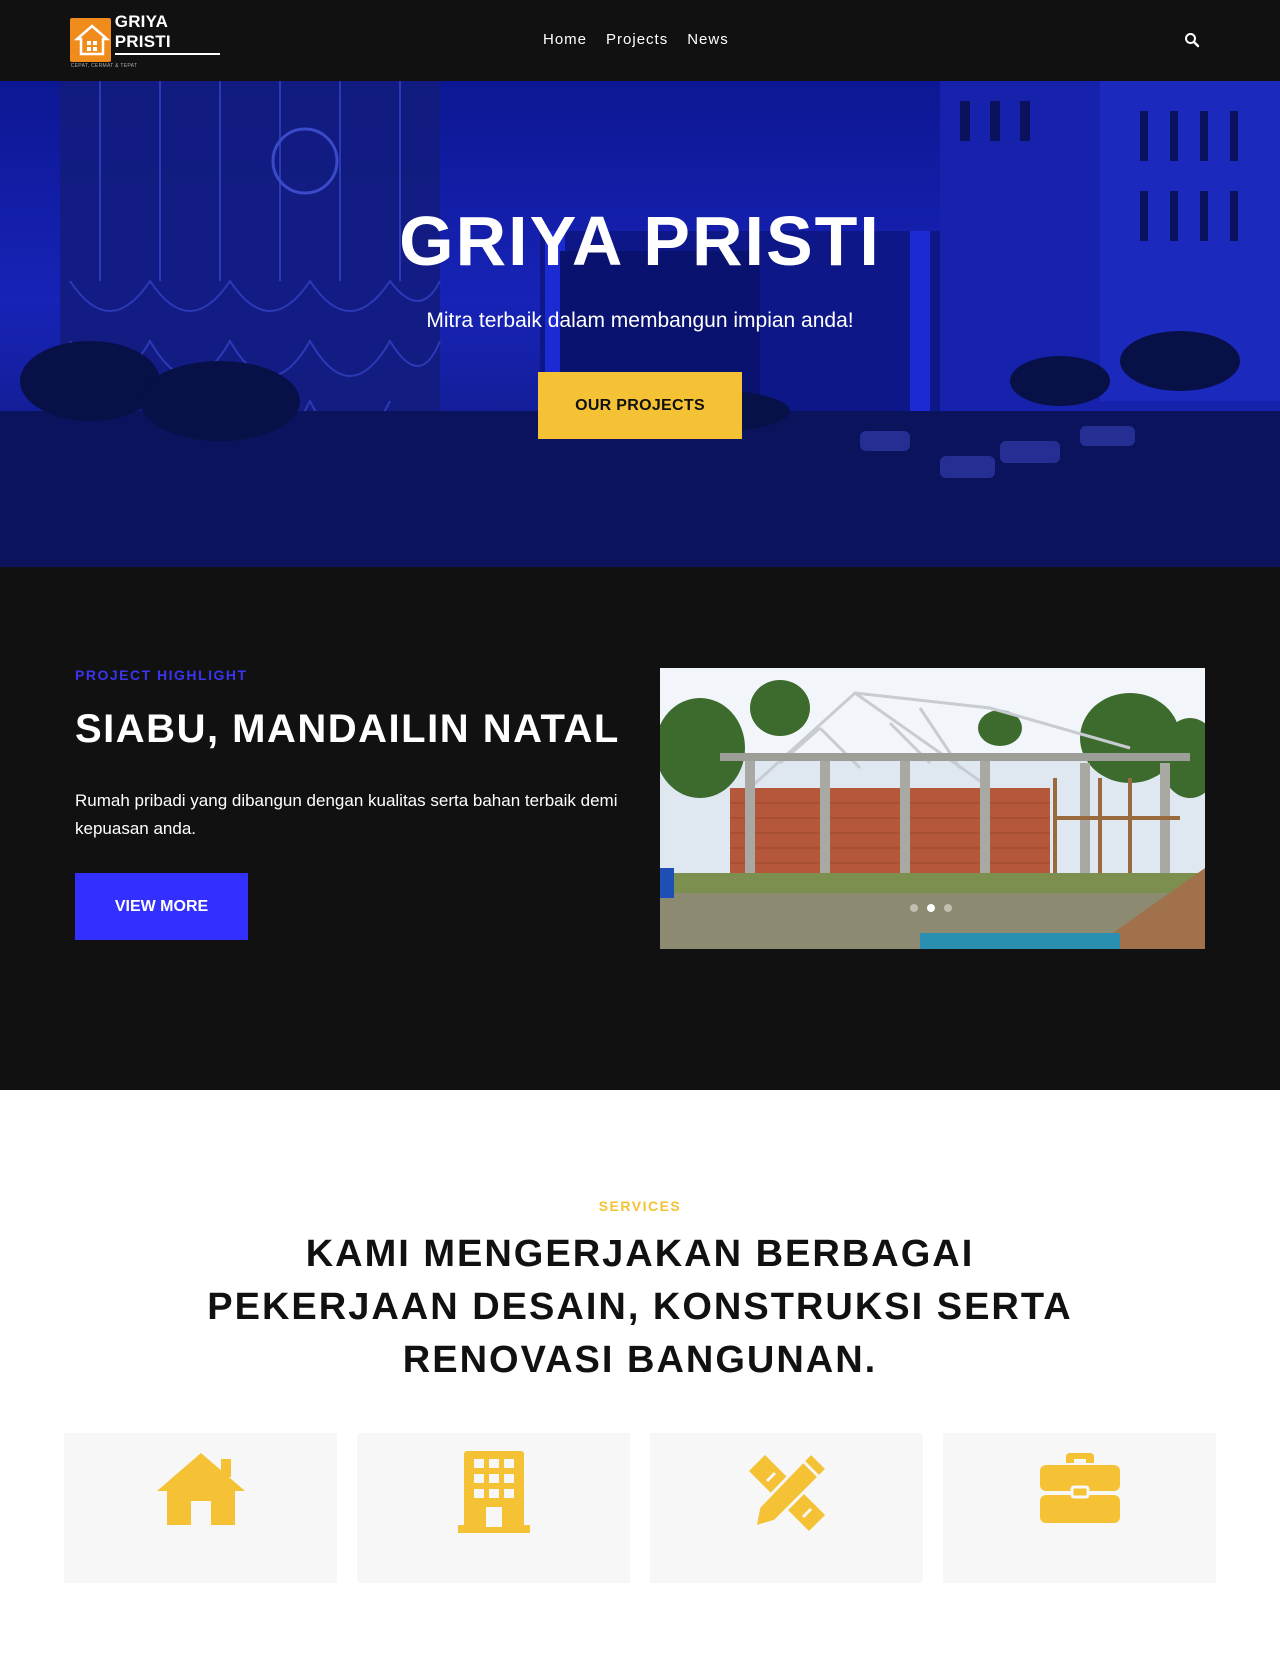 This screenshot has width=1280, height=1654. I want to click on pencil-ruler-icon, so click(788, 1491).